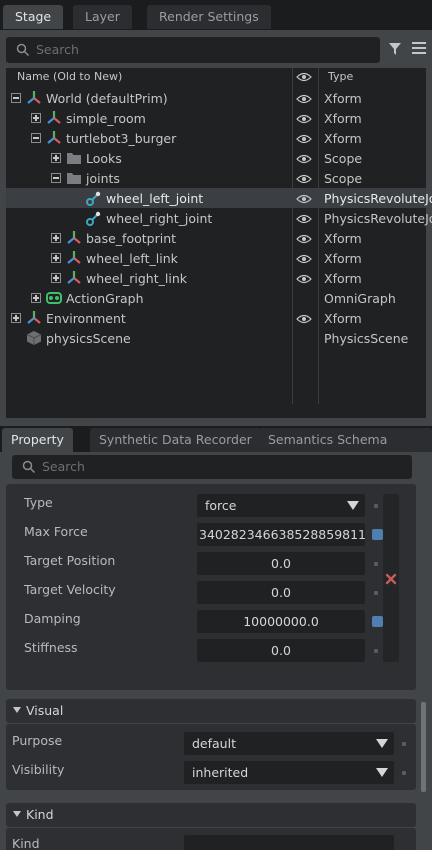 This screenshot has width=432, height=850. What do you see at coordinates (212, 467) in the screenshot?
I see `property-search-input: Search` at bounding box center [212, 467].